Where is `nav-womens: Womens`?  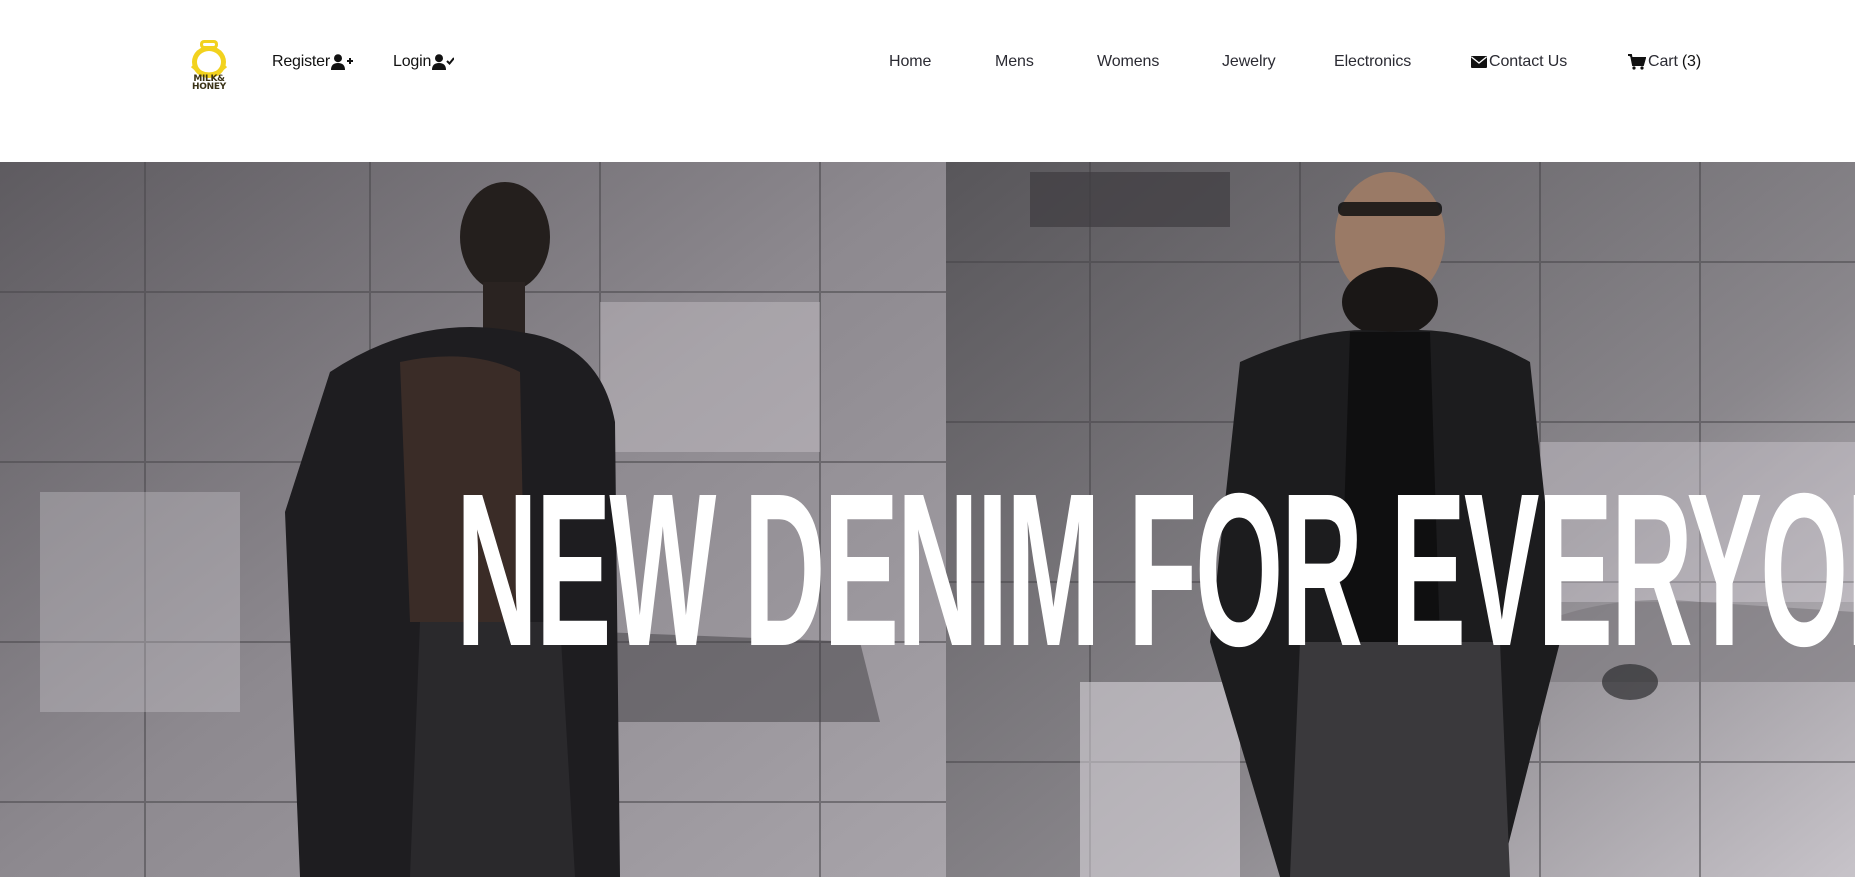
nav-womens: Womens is located at coordinates (1128, 62).